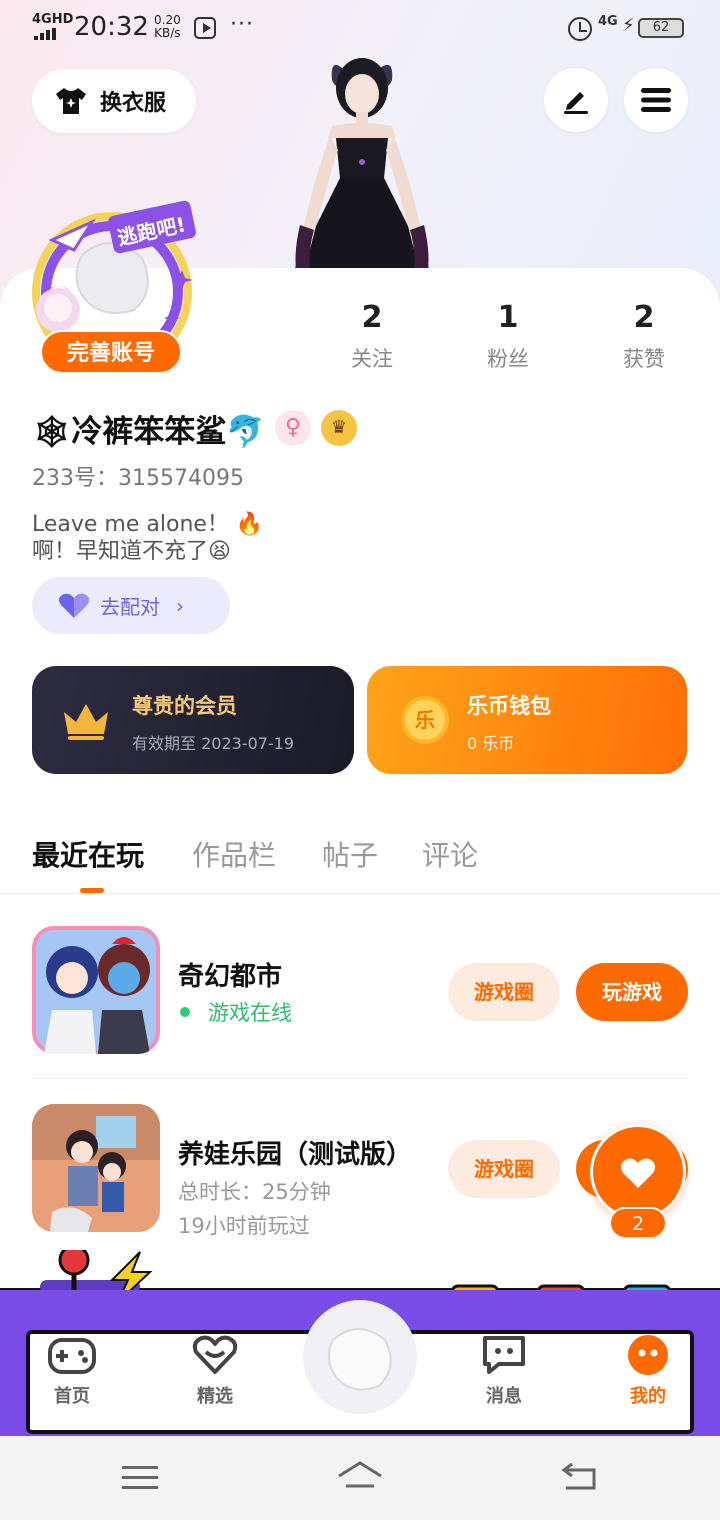 This screenshot has height=1520, width=720. Describe the element at coordinates (140, 1478) in the screenshot. I see `recent-apps-icon` at that location.